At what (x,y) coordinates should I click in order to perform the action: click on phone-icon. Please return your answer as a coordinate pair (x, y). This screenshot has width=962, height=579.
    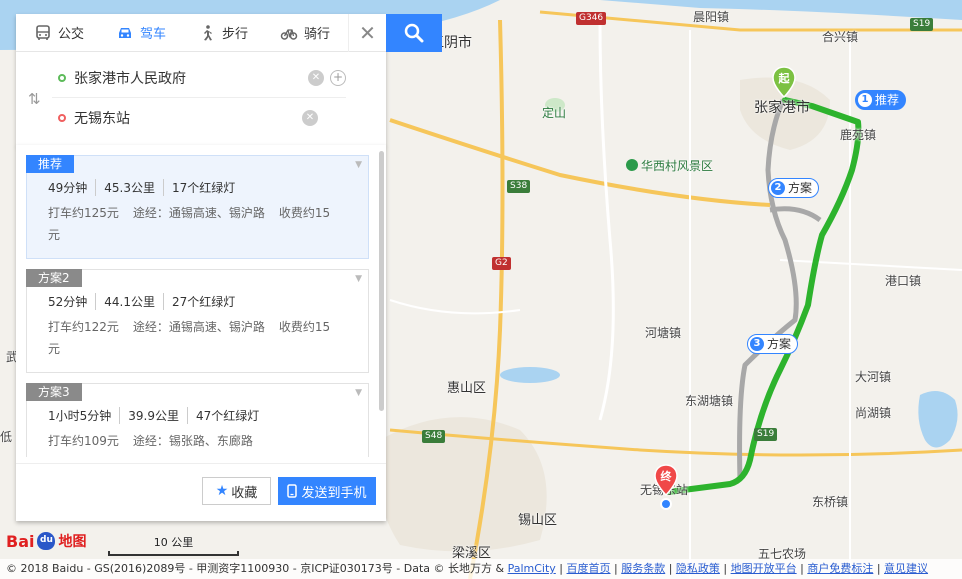
    Looking at the image, I should click on (292, 491).